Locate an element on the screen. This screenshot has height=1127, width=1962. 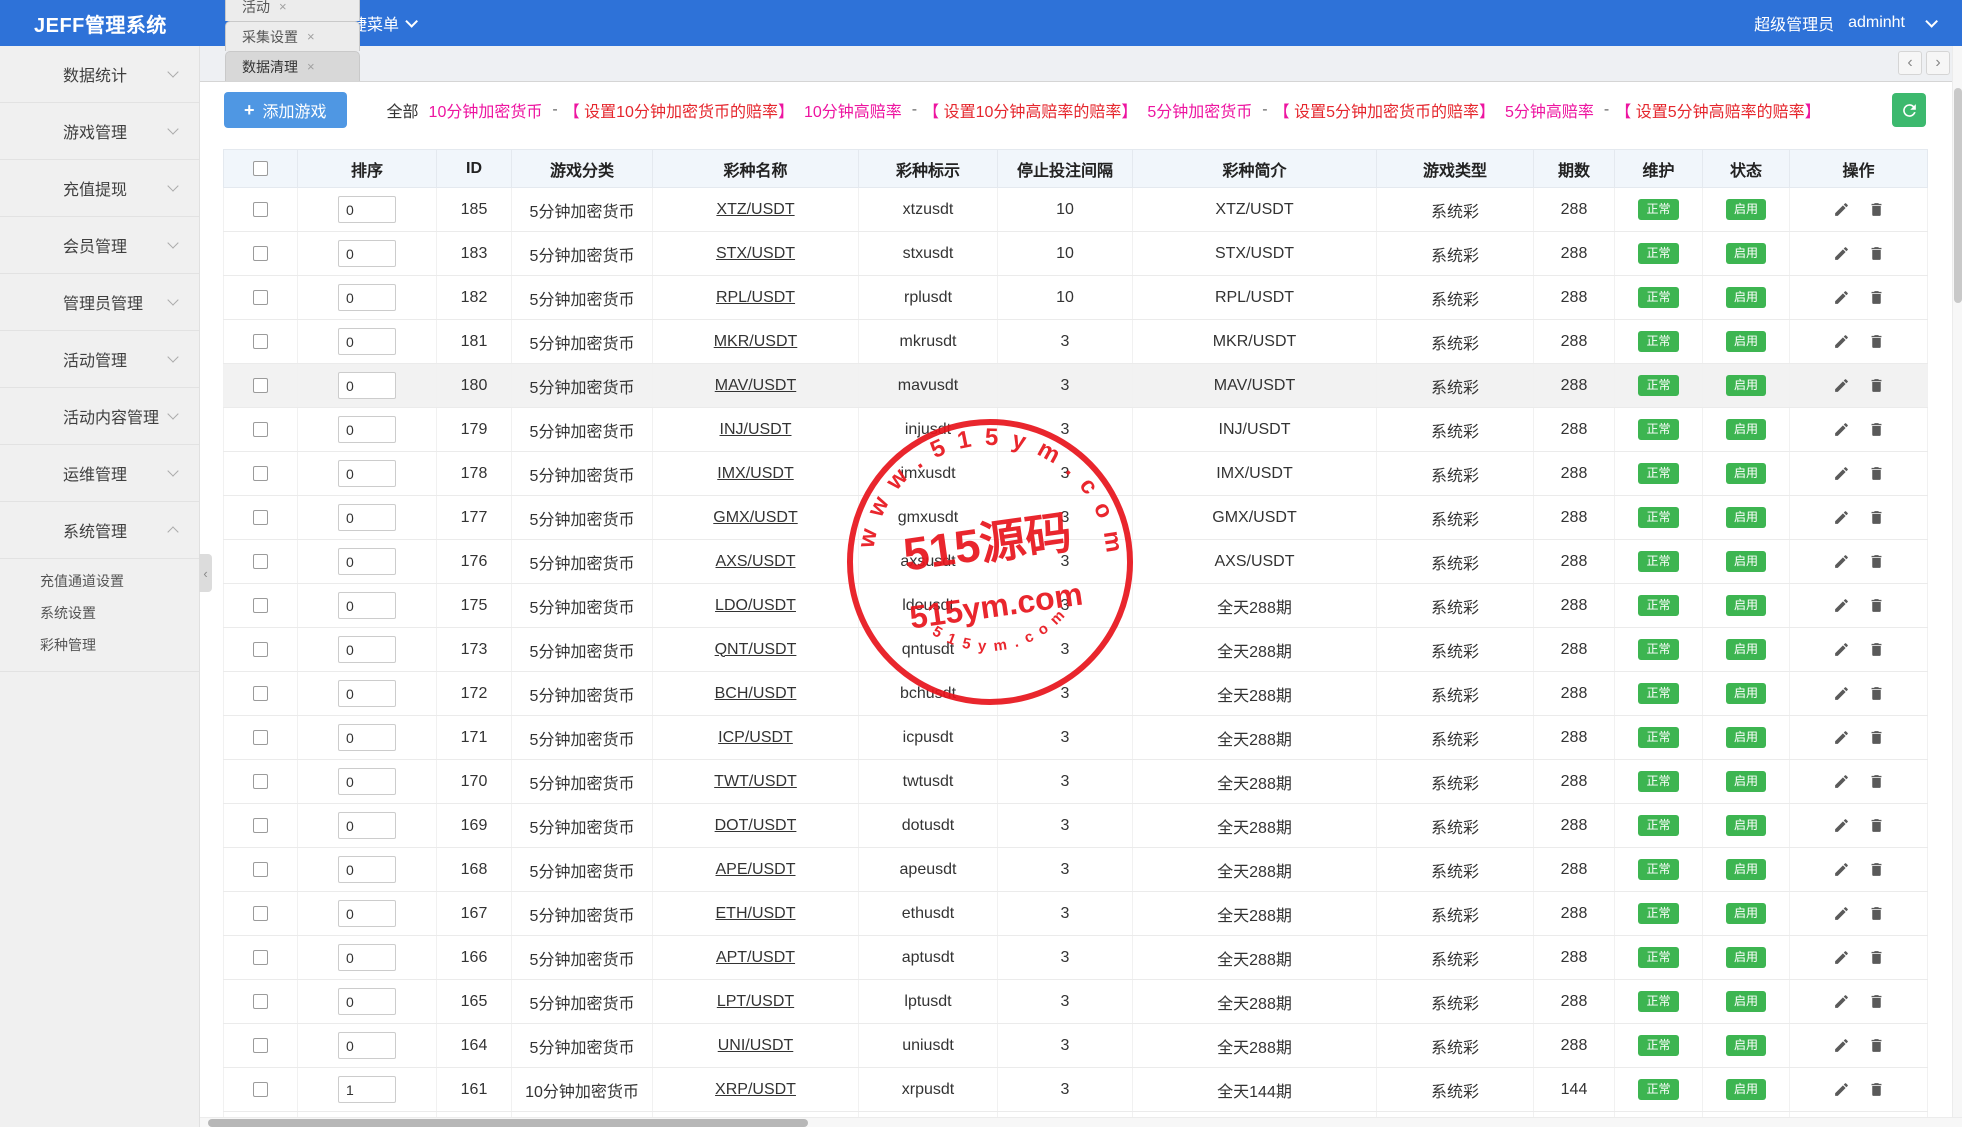
select-all-checkbox is located at coordinates (260, 168).